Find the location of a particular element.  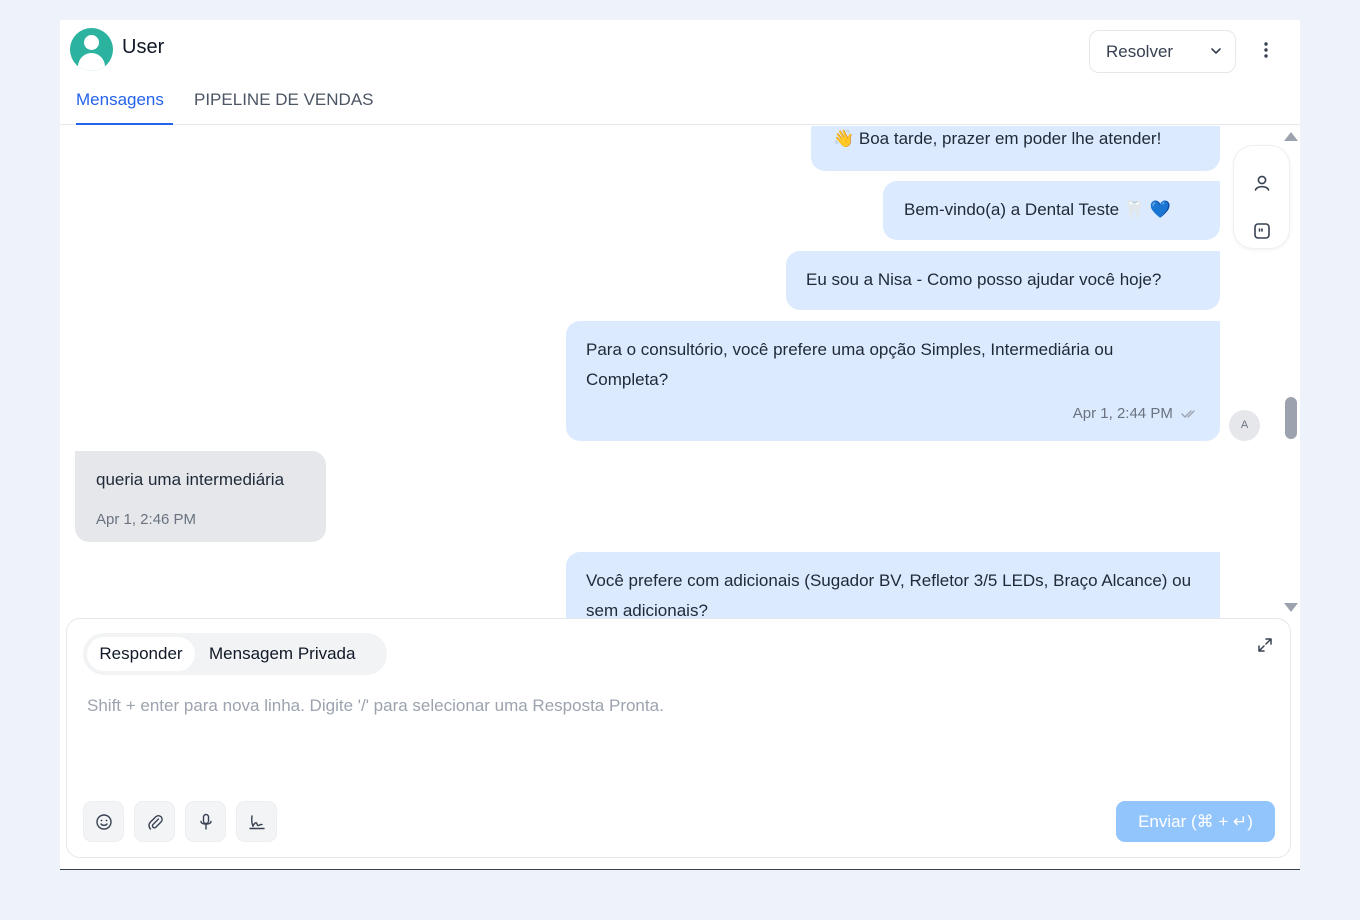

send-button: Enviar (⌘ + ↵) is located at coordinates (1195, 821).